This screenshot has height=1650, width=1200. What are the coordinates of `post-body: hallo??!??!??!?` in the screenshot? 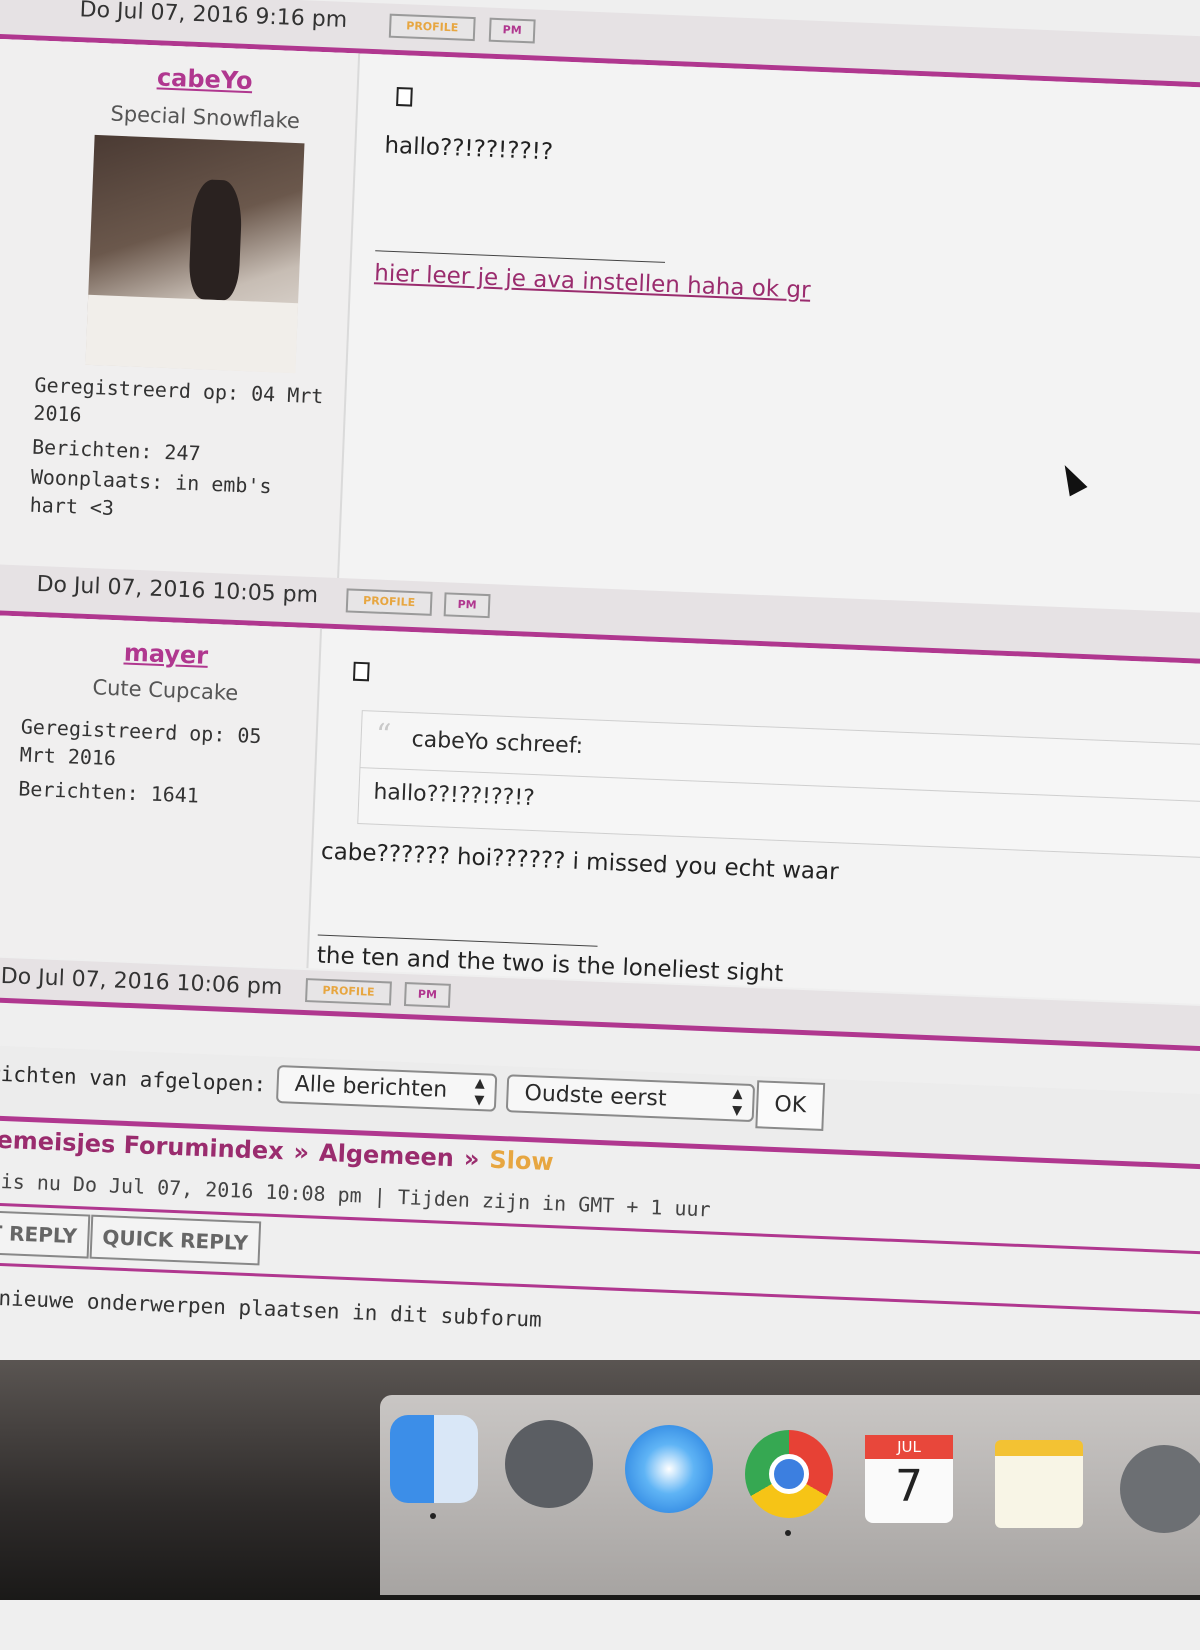 It's located at (468, 149).